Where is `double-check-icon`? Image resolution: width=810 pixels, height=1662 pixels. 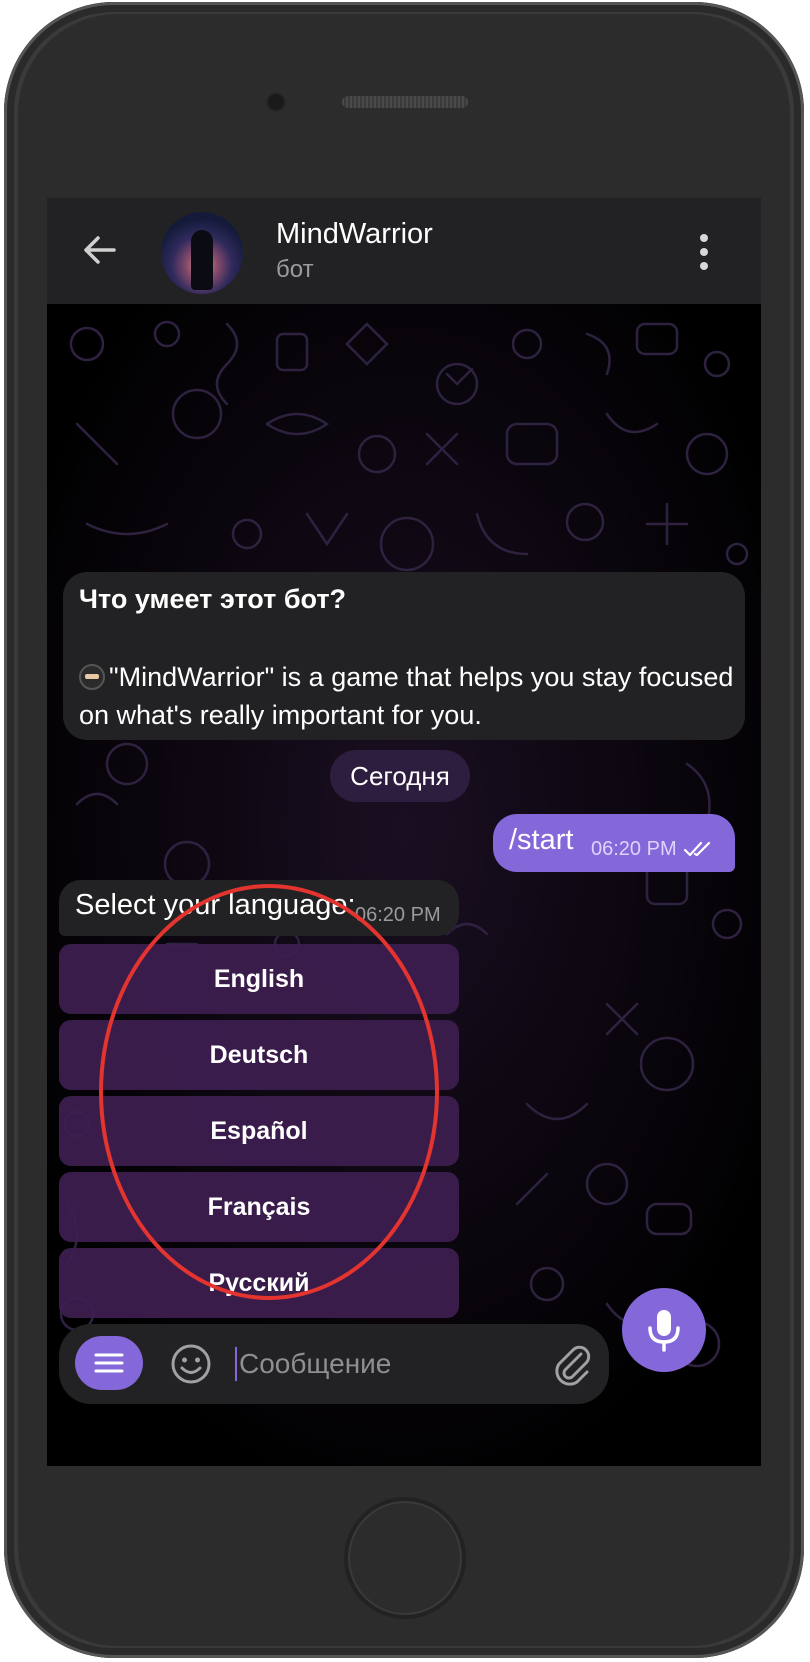 double-check-icon is located at coordinates (697, 849).